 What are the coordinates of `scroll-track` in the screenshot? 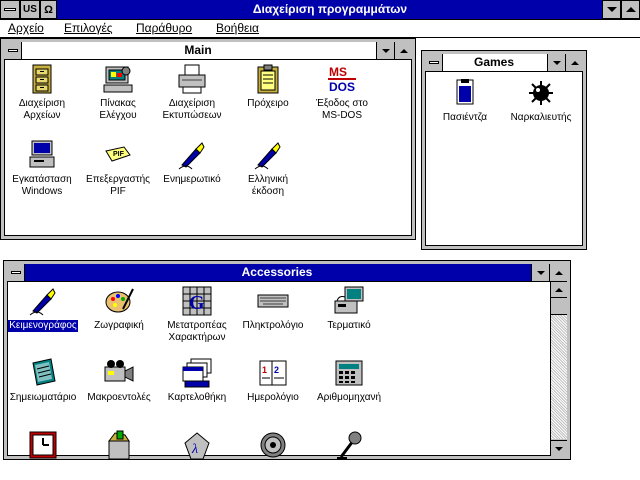 It's located at (559, 377).